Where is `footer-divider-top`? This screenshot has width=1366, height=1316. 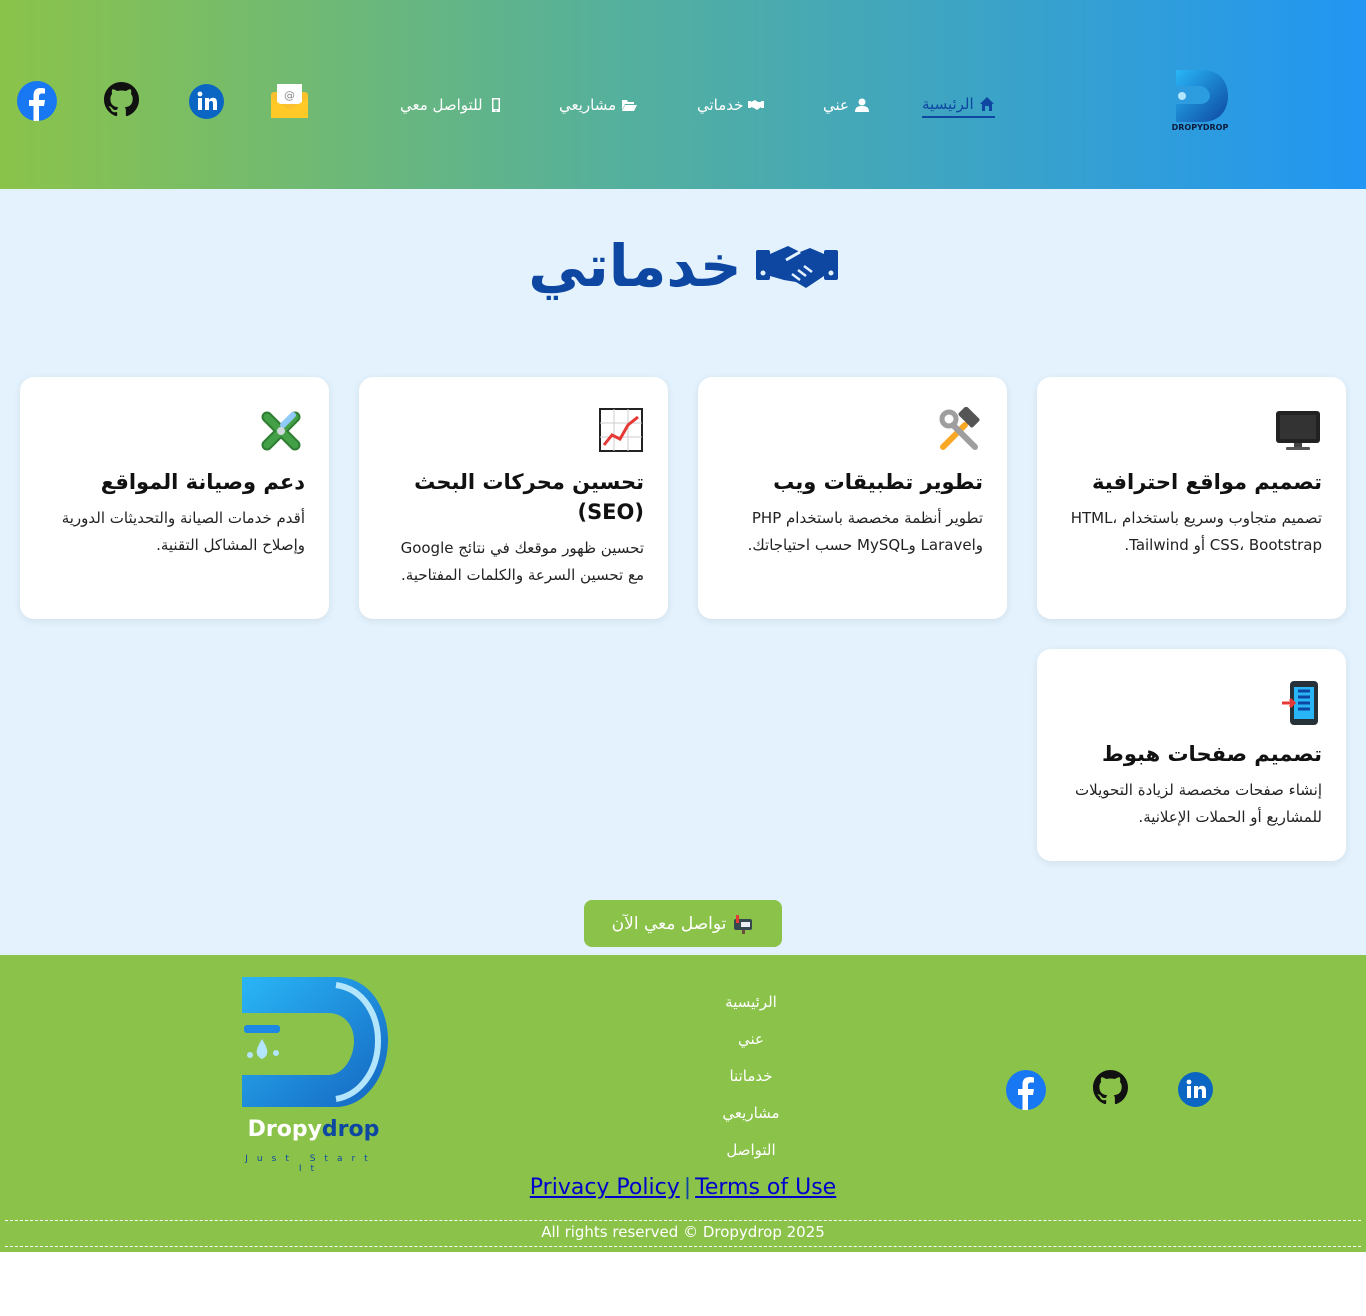
footer-divider-top is located at coordinates (683, 1220).